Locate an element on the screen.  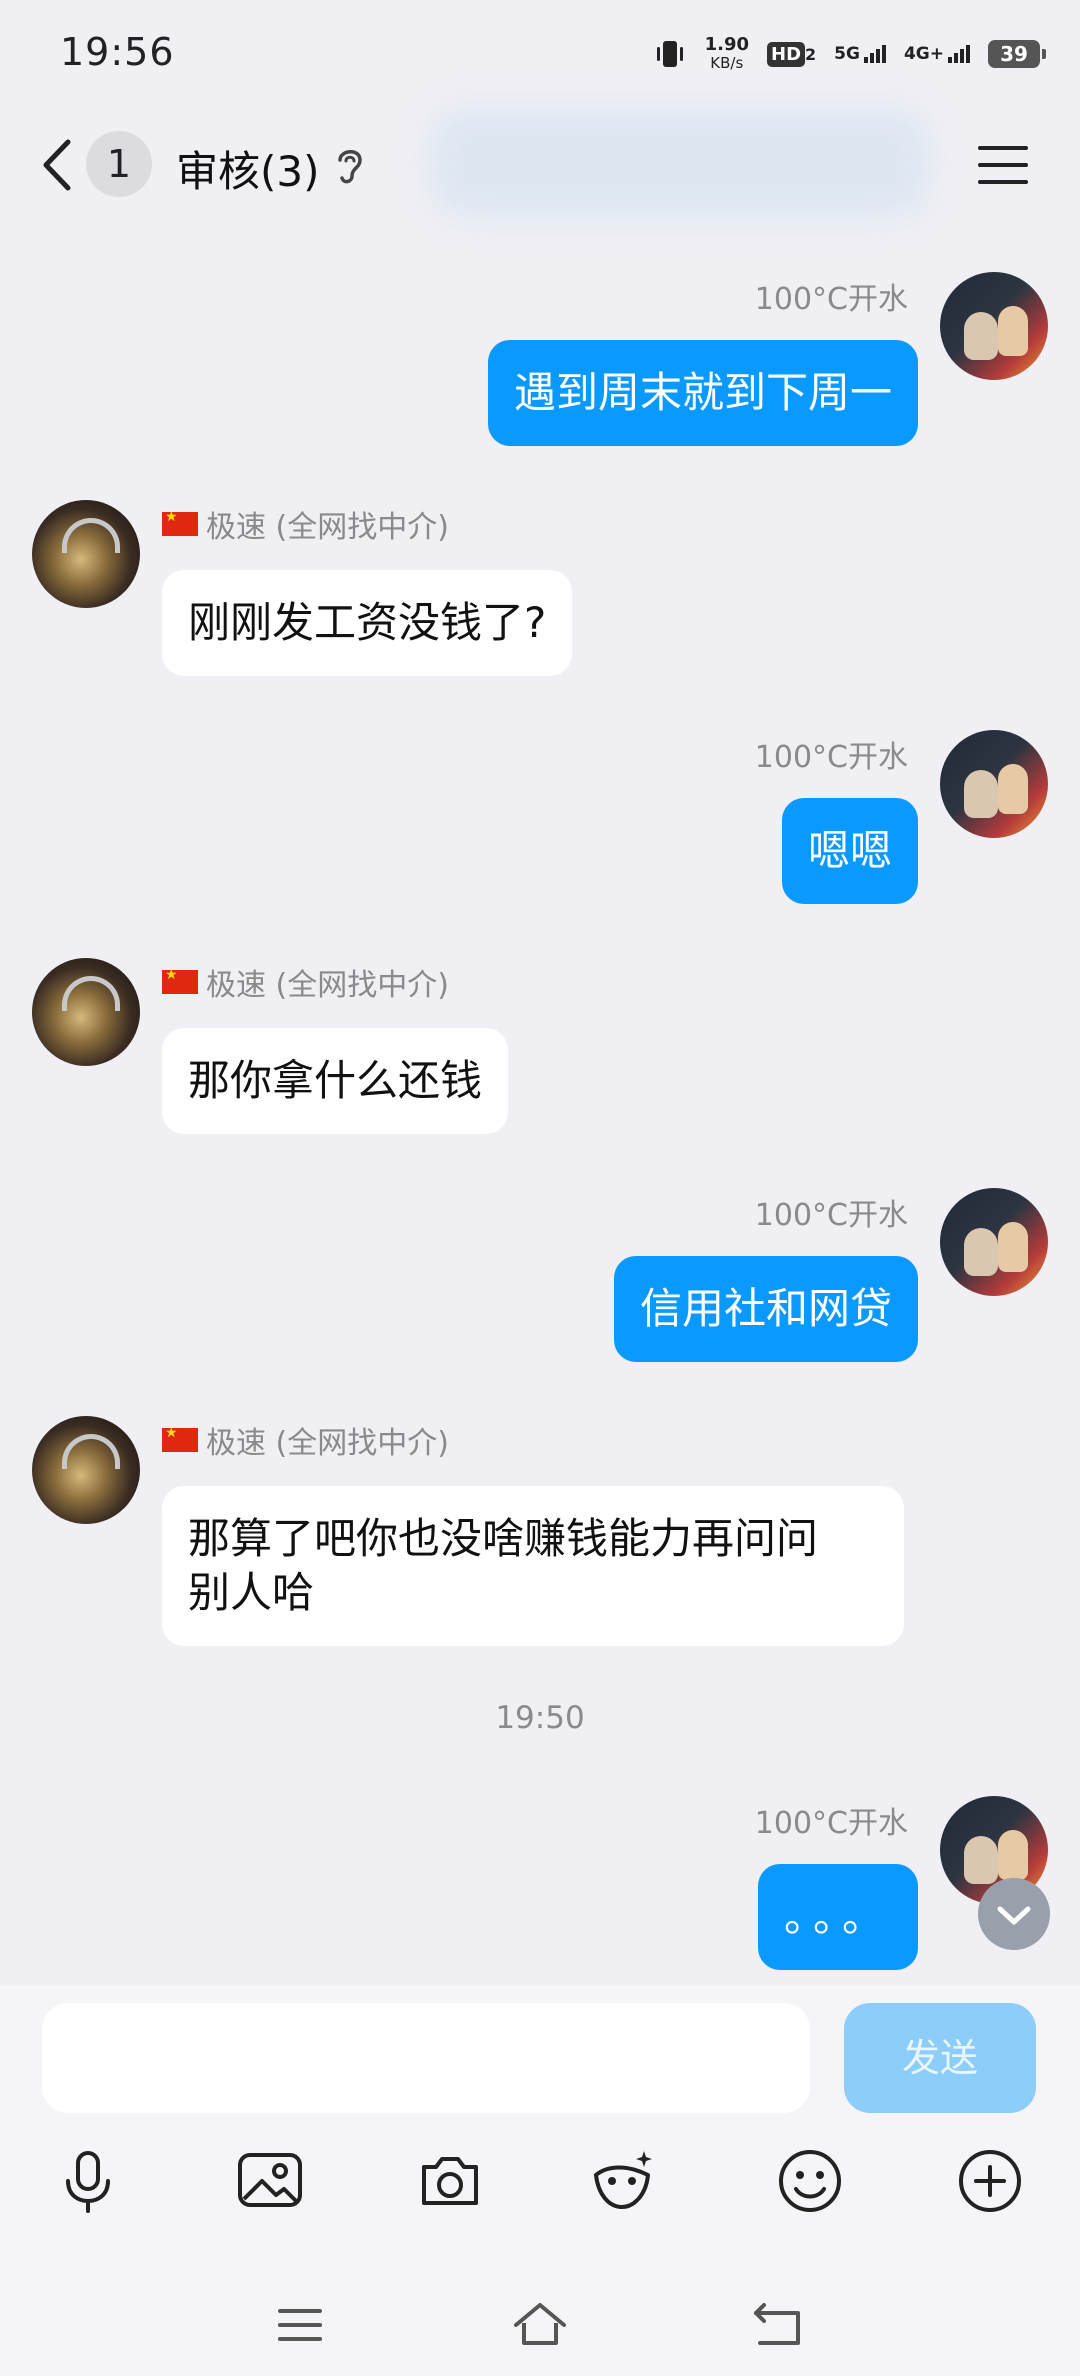
speed-value: 1.90 is located at coordinates (727, 44).